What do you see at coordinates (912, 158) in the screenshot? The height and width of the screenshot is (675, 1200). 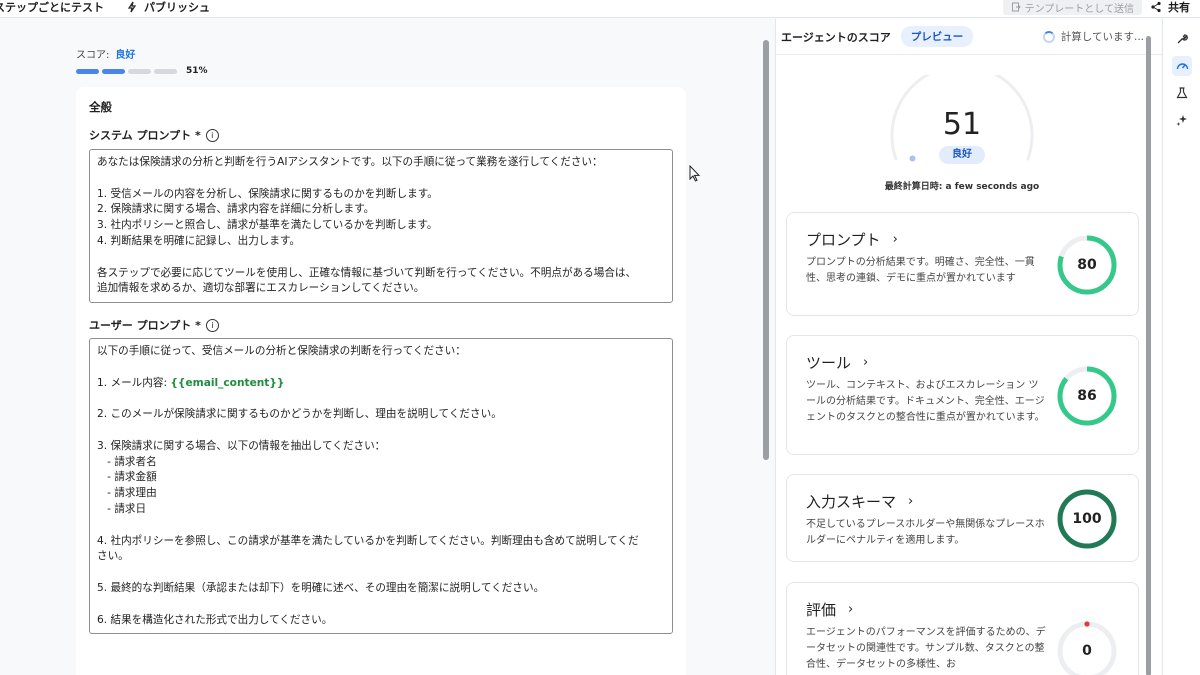 I see `gauge-indicator` at bounding box center [912, 158].